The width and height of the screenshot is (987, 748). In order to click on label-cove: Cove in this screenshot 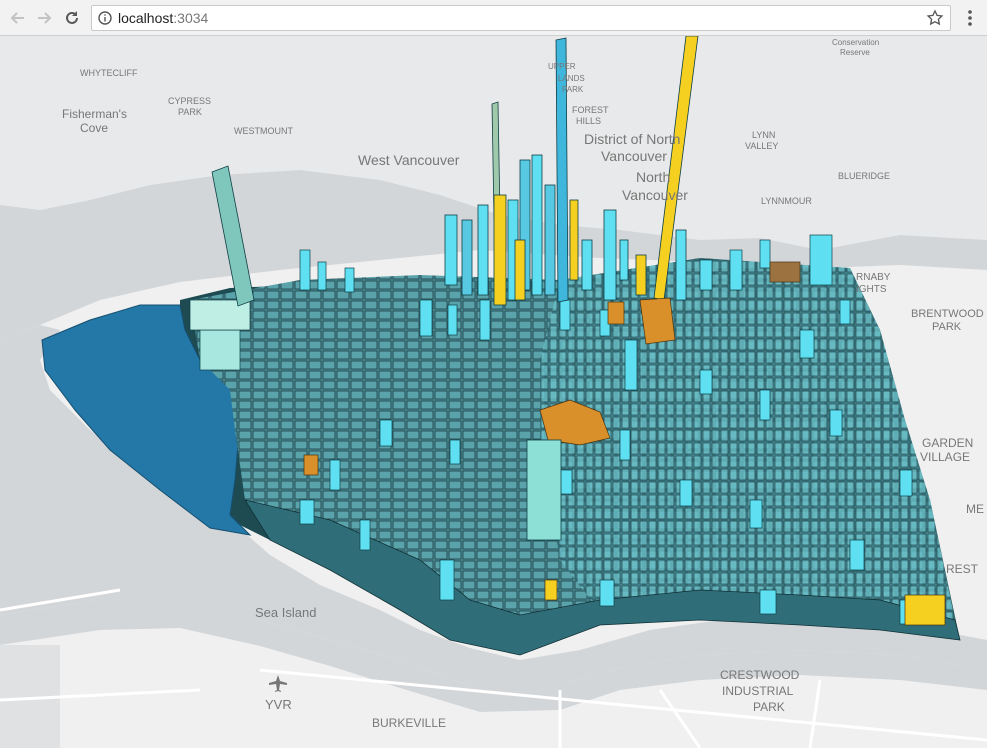, I will do `click(94, 128)`.